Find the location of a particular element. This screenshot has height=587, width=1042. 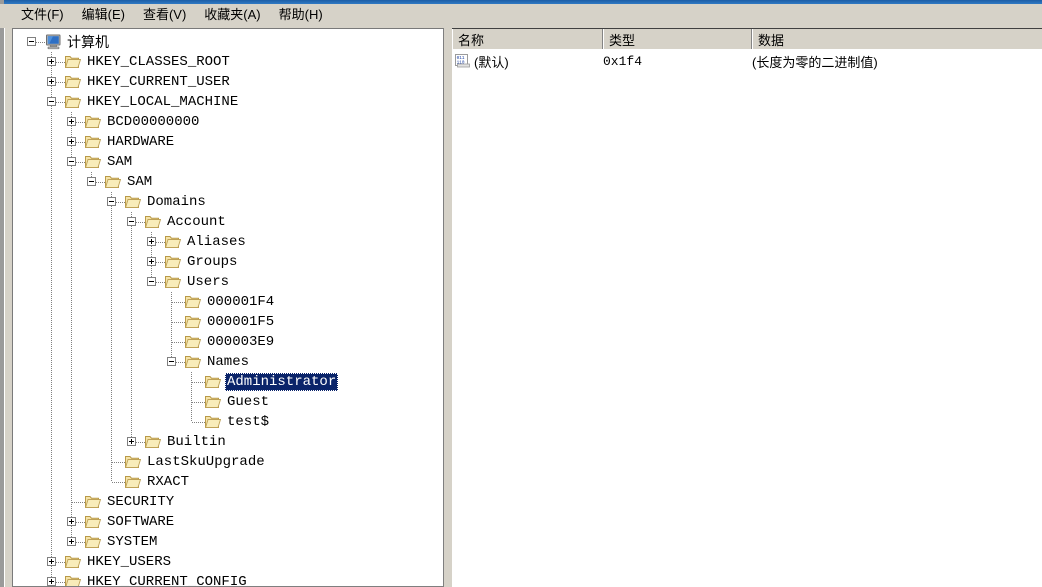

tree-node-000001f5: 000001F5 is located at coordinates (240, 322).